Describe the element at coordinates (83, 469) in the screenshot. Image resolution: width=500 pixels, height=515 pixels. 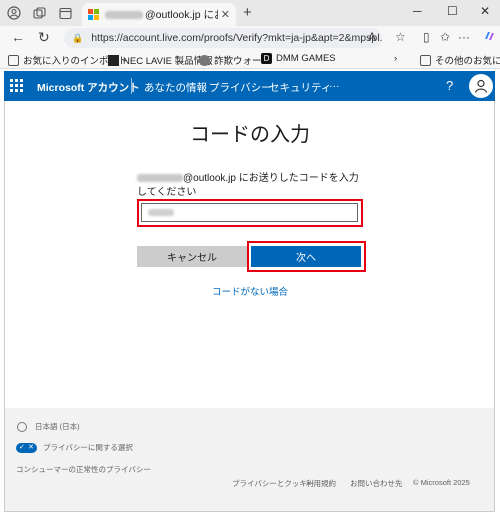
I see `consumer-privacy-link: コンシューマーの正常性のプライバシー` at that location.